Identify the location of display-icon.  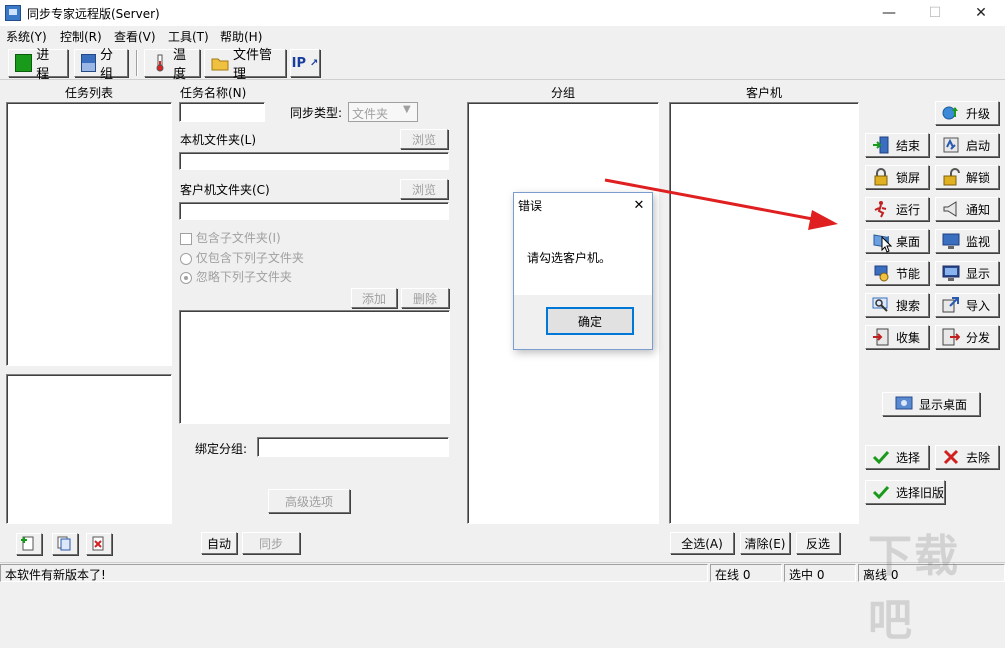
(951, 273).